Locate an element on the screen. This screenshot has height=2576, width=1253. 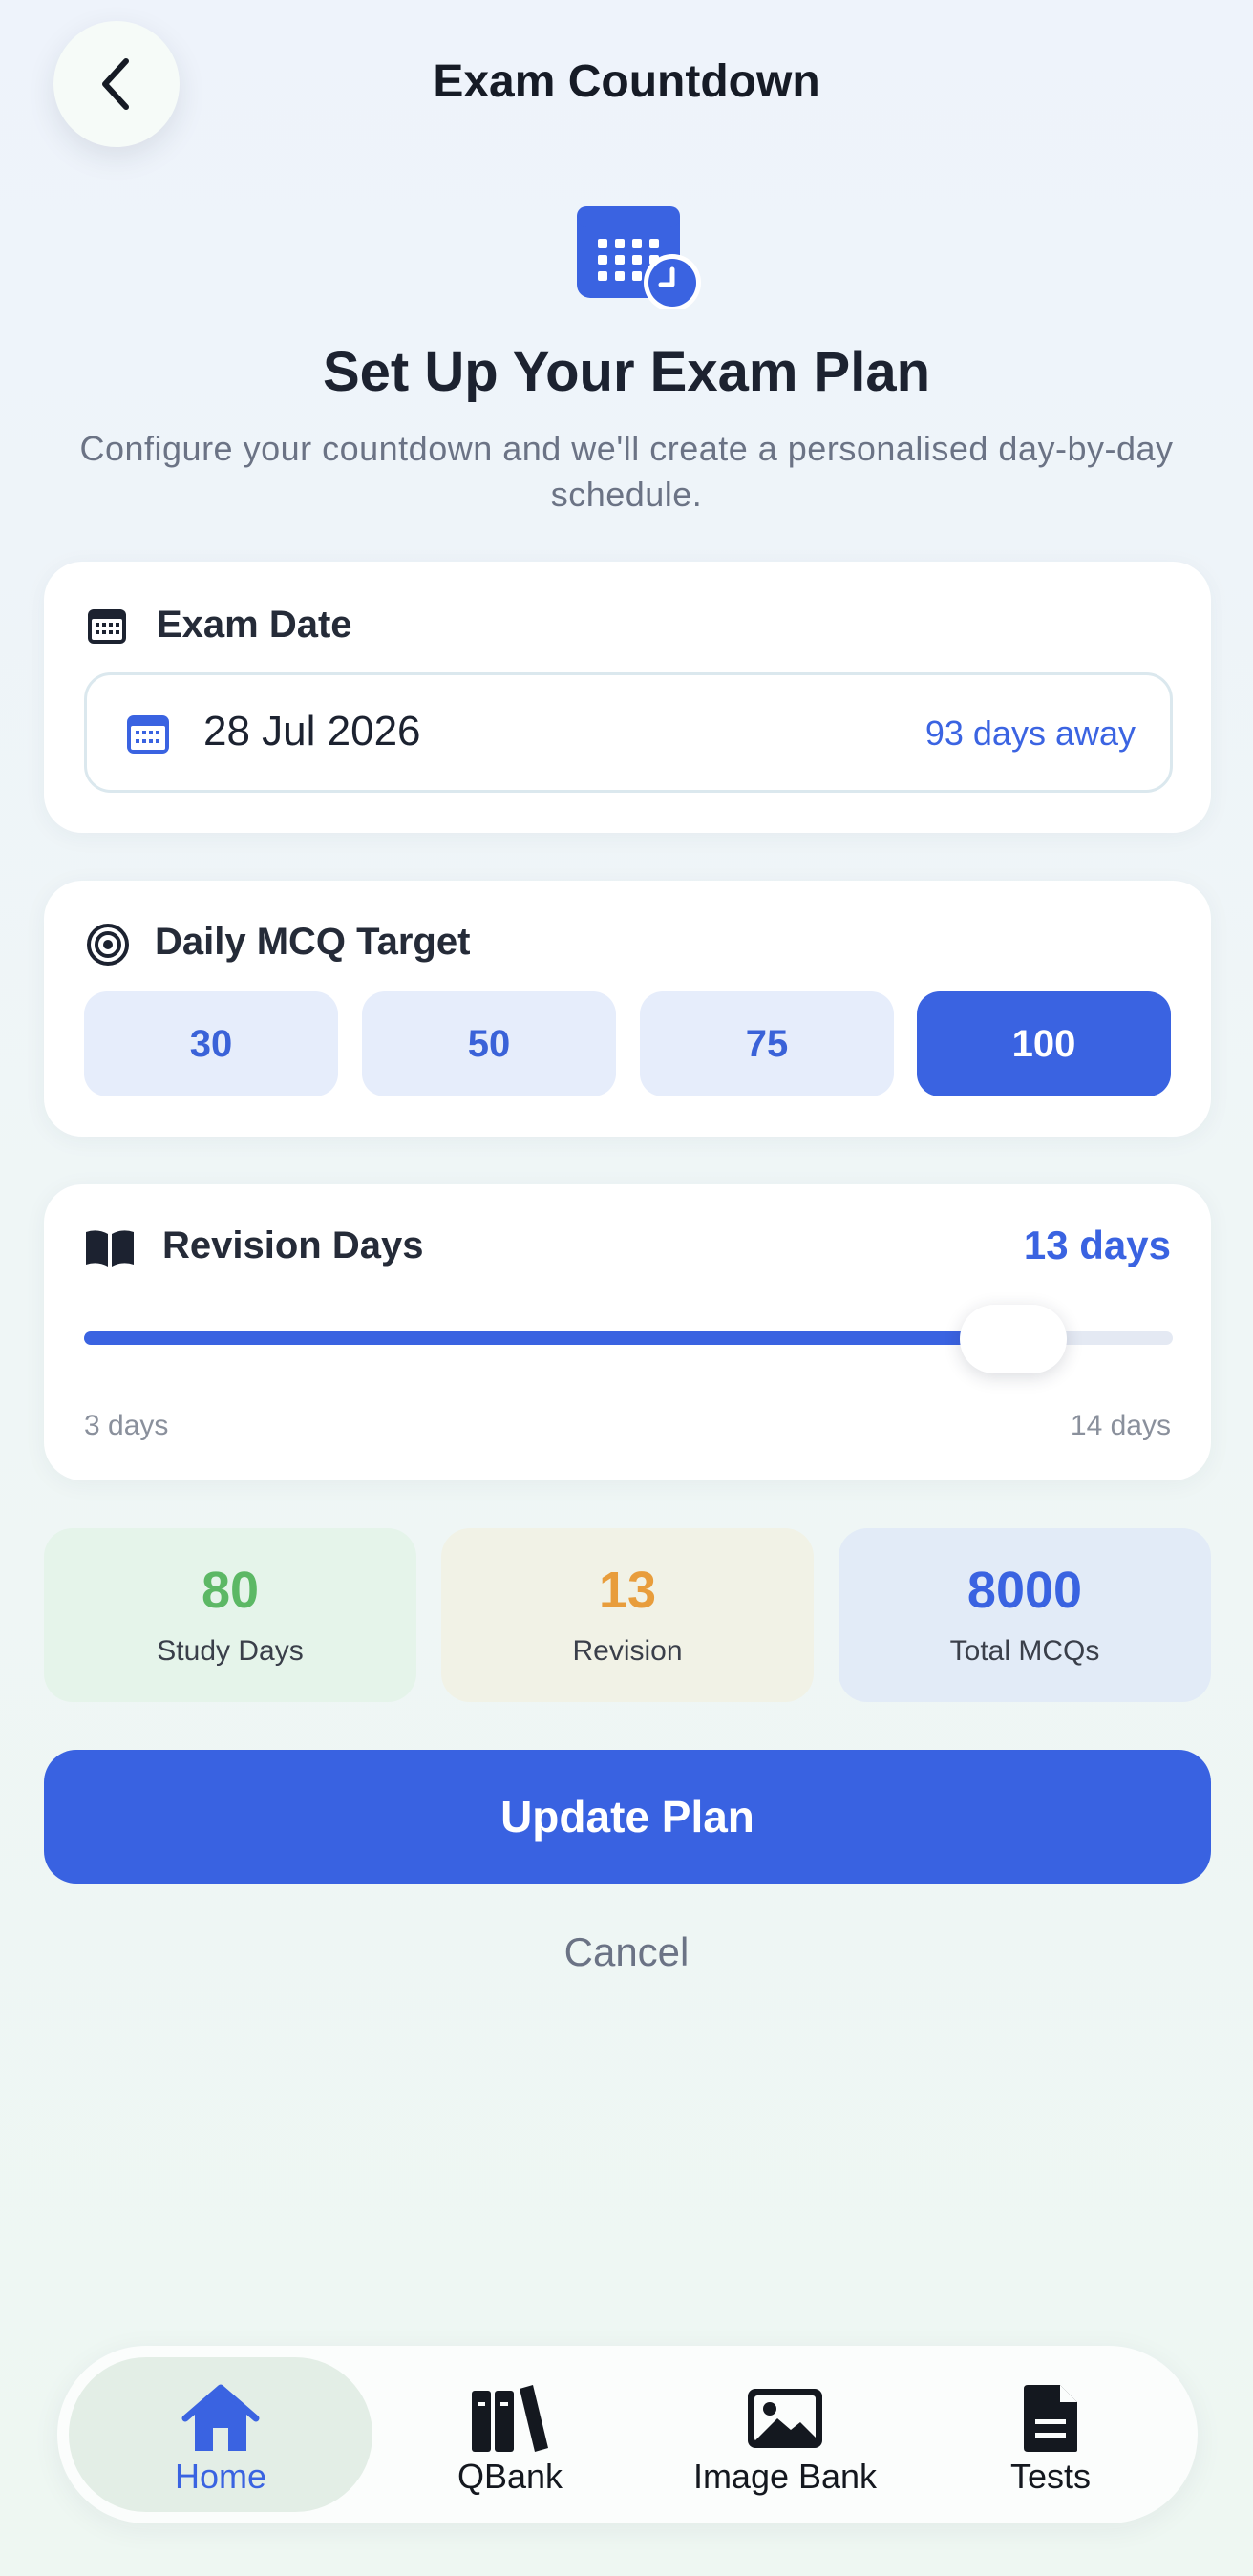
exam-date-field: 28 Jul 2026 93 days away is located at coordinates (628, 732).